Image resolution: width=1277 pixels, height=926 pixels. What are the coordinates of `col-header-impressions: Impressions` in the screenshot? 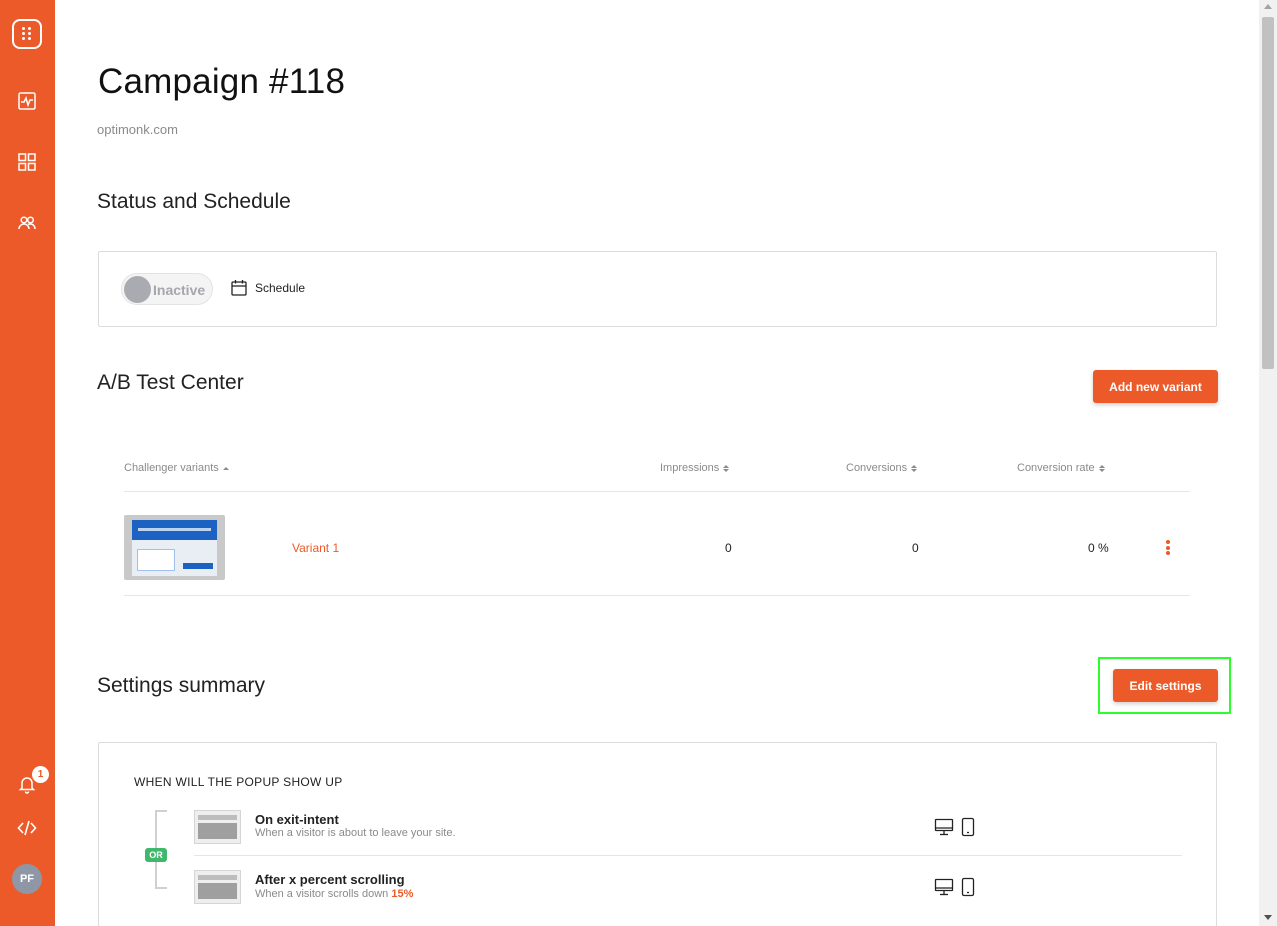 It's located at (695, 468).